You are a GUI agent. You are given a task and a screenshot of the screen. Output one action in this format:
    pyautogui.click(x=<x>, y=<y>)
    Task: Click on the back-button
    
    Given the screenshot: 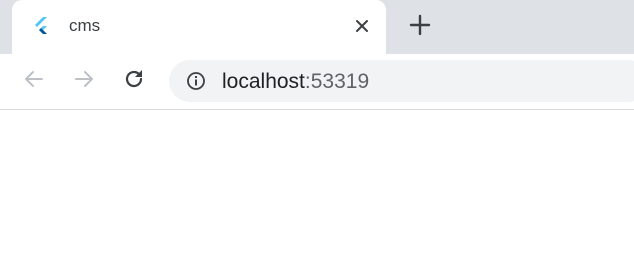 What is the action you would take?
    pyautogui.click(x=34, y=81)
    